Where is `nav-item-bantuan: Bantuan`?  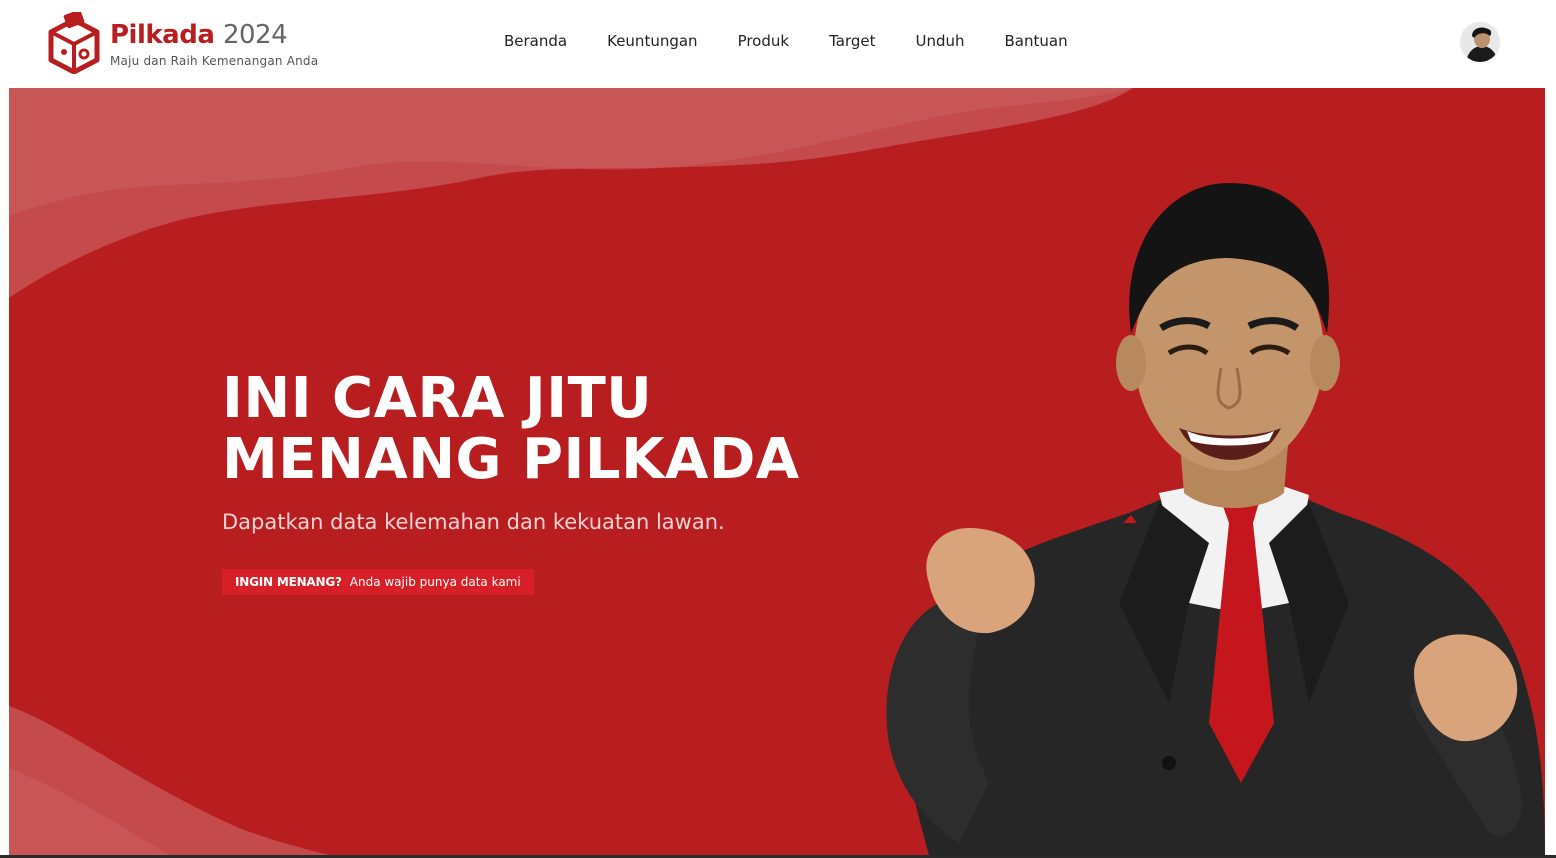 nav-item-bantuan: Bantuan is located at coordinates (1036, 41).